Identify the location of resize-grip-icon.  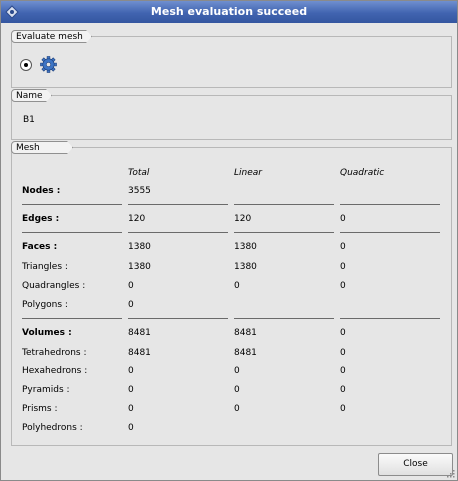
(451, 474).